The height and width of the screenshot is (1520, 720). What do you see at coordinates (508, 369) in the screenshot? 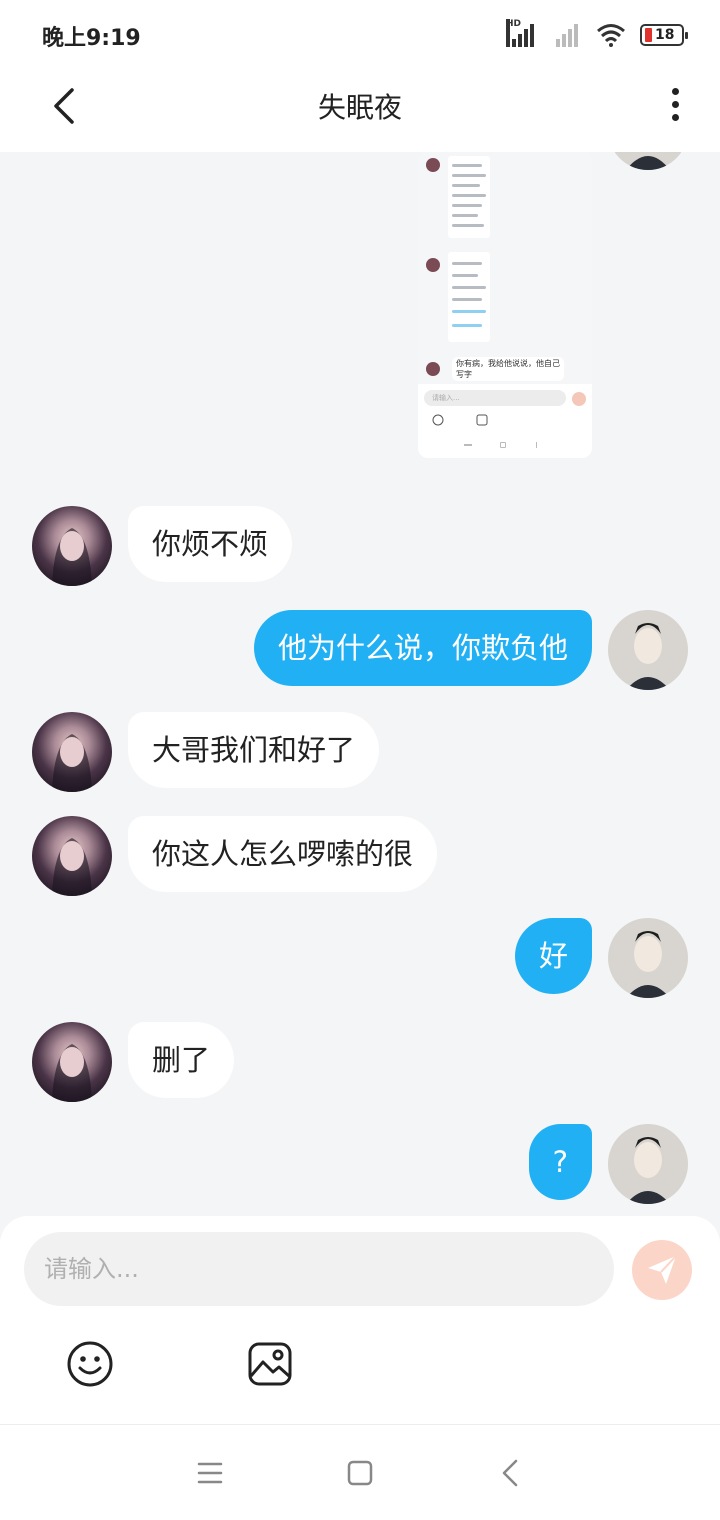
I see `screenshot-caption: 你有病，我给他说说，他自己写字` at bounding box center [508, 369].